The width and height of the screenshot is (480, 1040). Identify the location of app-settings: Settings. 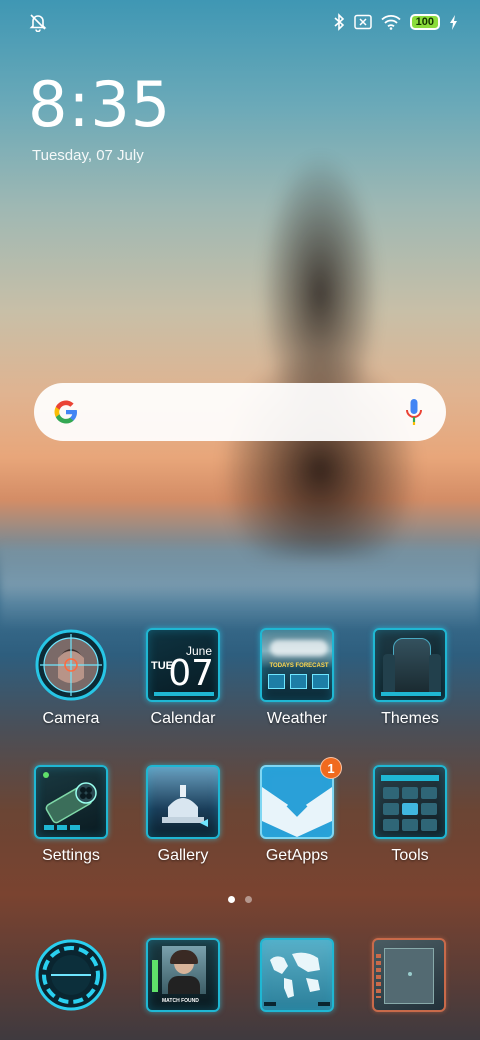
(71, 815).